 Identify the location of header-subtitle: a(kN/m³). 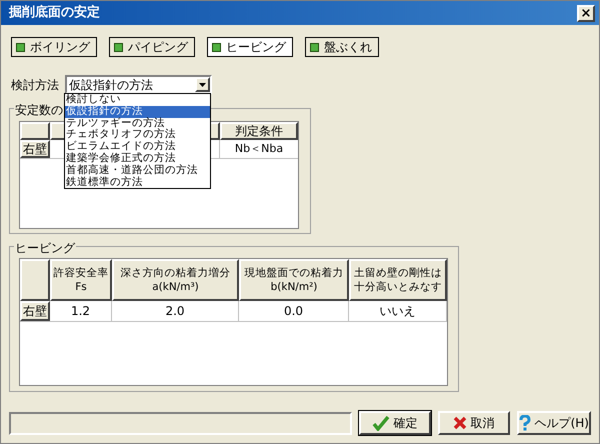
(175, 287).